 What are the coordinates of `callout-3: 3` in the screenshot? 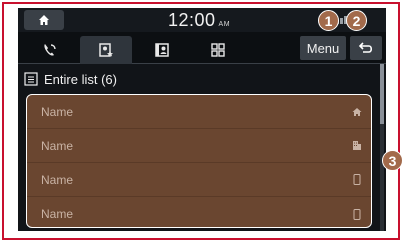 It's located at (392, 160).